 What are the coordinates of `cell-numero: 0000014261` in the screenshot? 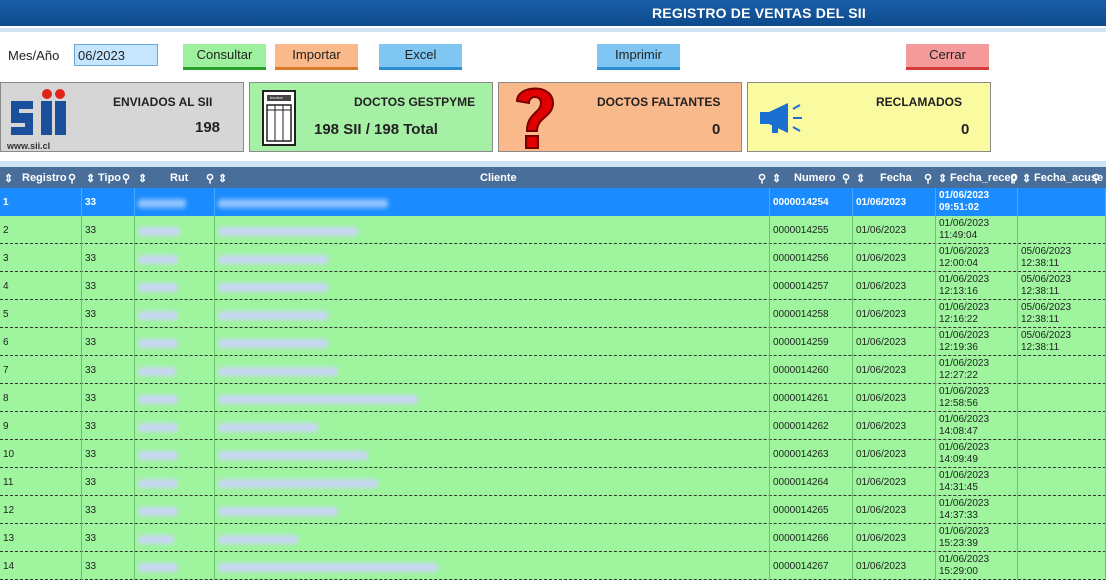 It's located at (811, 398).